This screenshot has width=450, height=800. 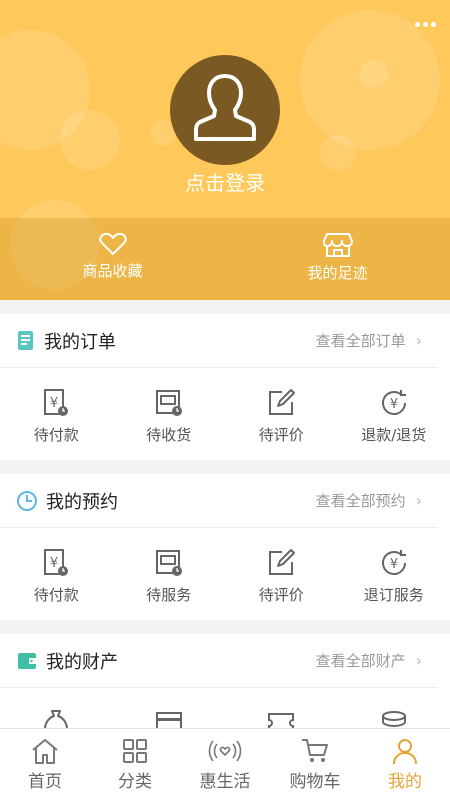 What do you see at coordinates (225, 181) in the screenshot?
I see `login-link: 点击登录` at bounding box center [225, 181].